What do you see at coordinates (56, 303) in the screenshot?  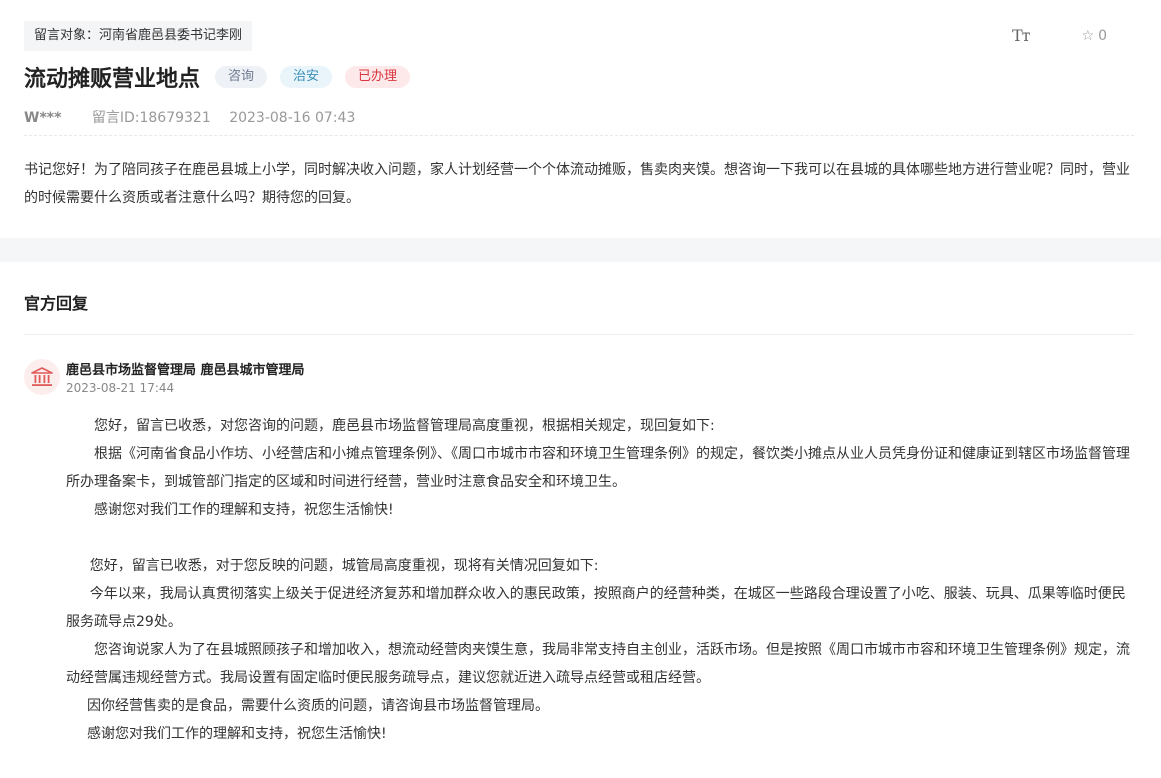 I see `reply-section-title: 官方回复` at bounding box center [56, 303].